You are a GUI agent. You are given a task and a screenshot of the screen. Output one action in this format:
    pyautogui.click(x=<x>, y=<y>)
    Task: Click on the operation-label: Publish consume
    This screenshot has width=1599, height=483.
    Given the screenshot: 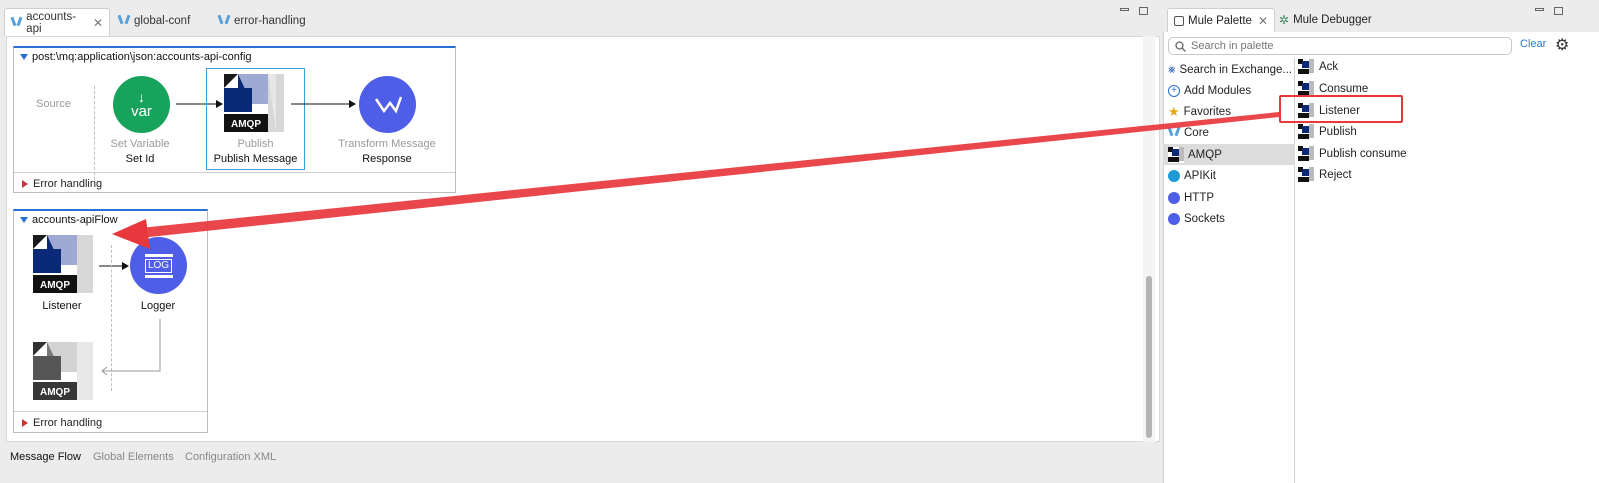 What is the action you would take?
    pyautogui.click(x=1363, y=154)
    